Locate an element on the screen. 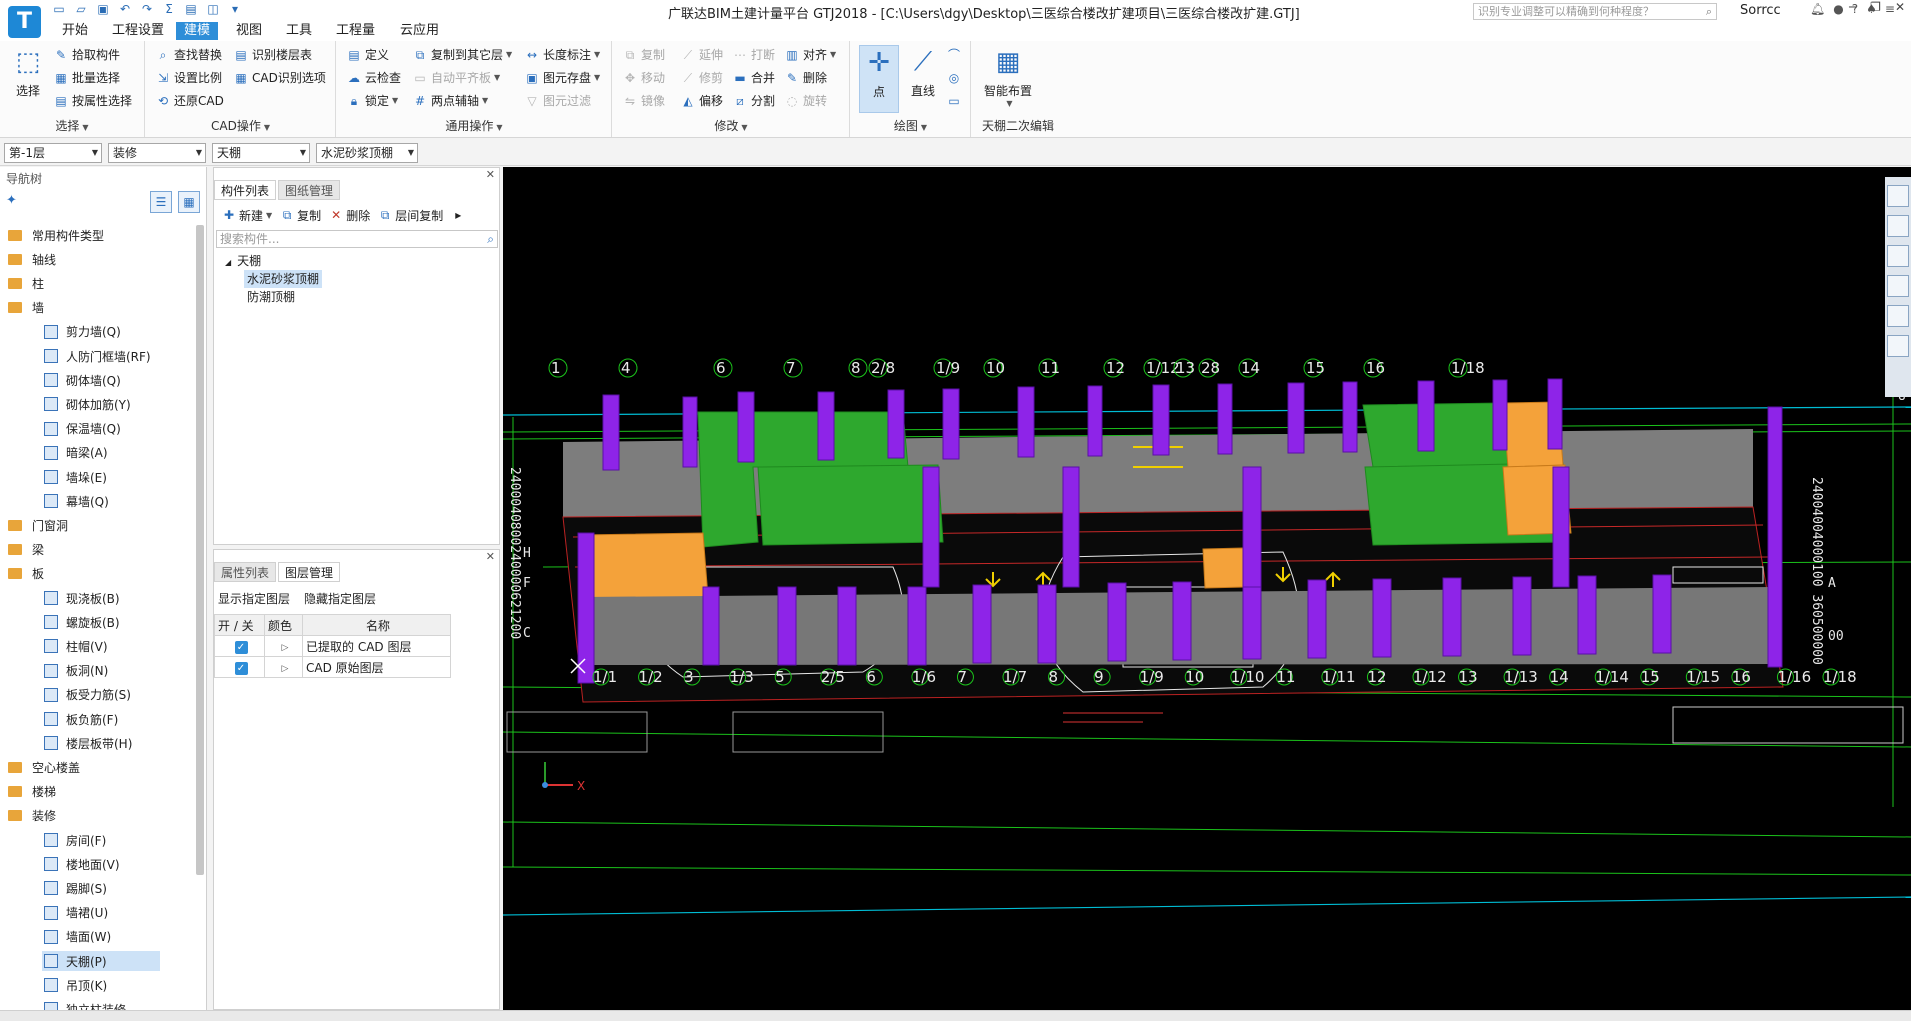 The image size is (1911, 1021). nav-item: 板受力筋(S) is located at coordinates (101, 695).